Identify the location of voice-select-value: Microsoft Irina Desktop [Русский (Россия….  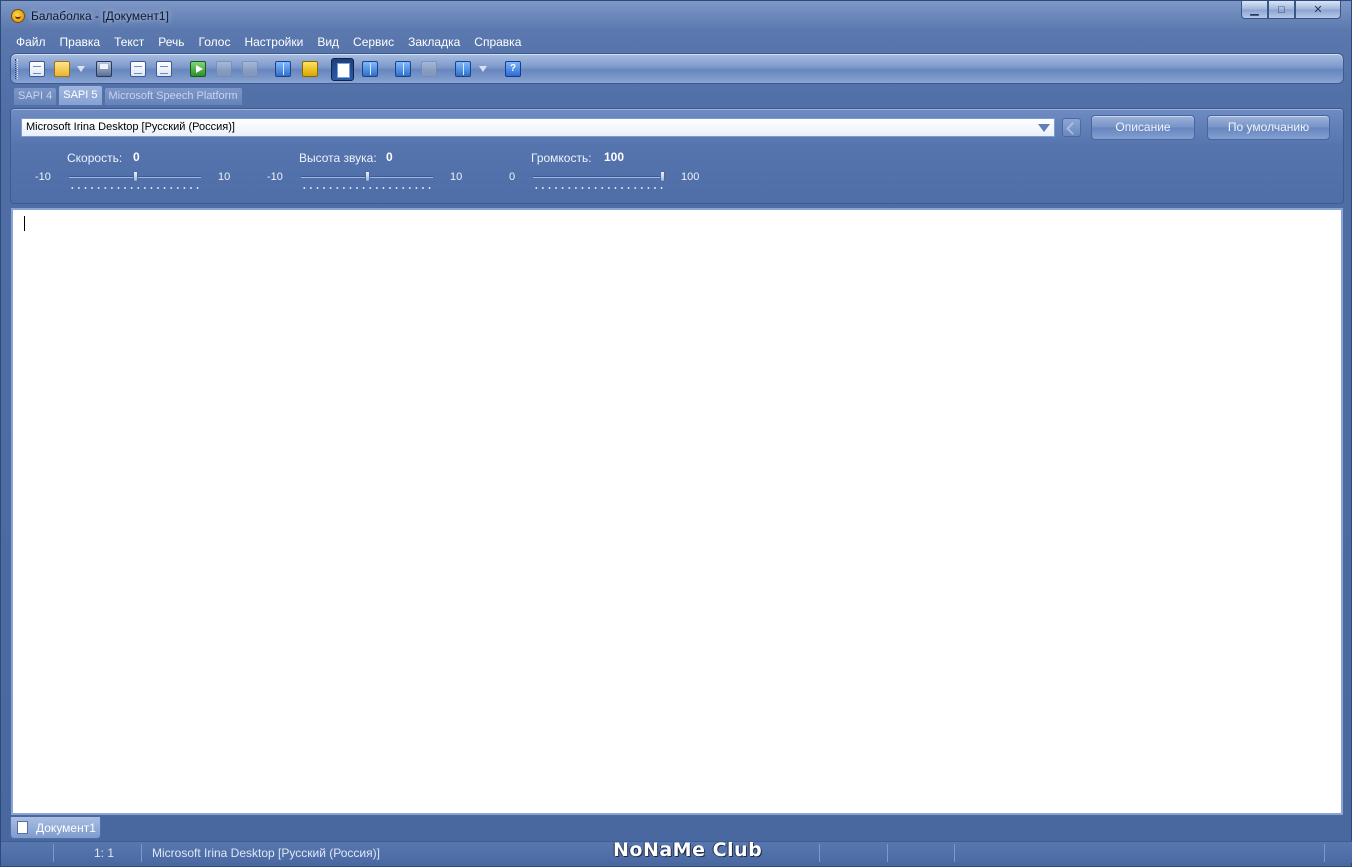
(130, 127).